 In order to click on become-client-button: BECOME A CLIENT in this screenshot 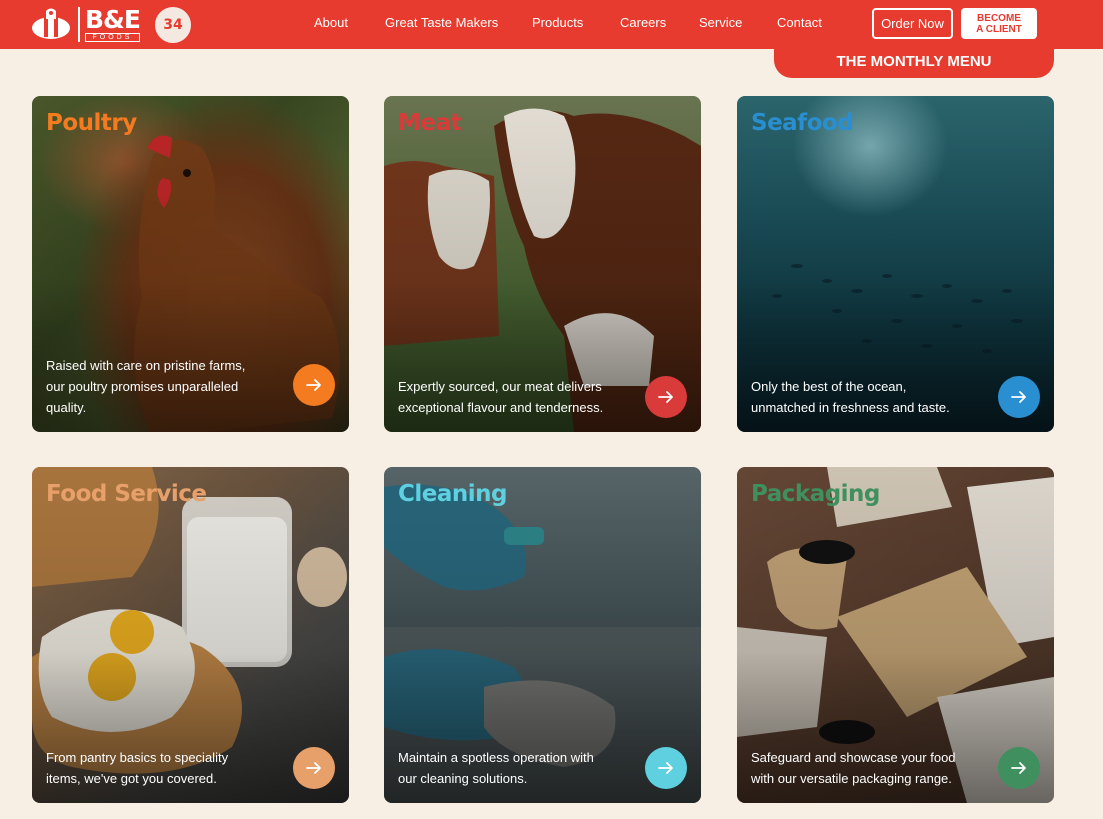, I will do `click(999, 23)`.